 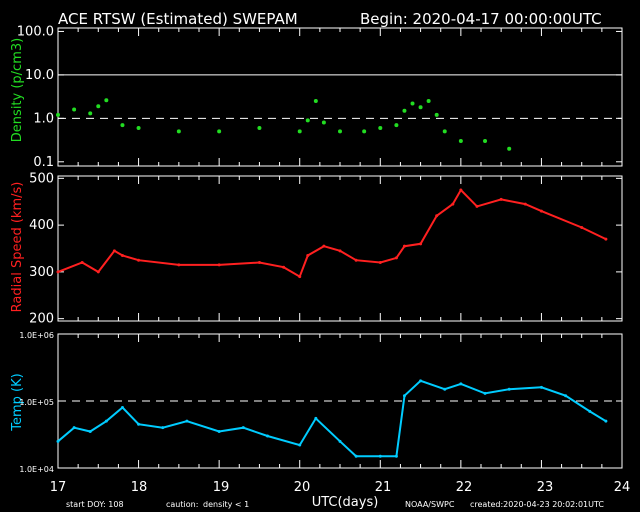 I want to click on y-tick-label: 1.0E+06, so click(x=36, y=335).